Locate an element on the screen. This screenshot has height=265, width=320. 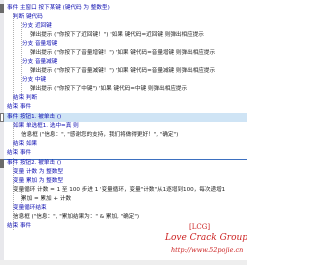
code-line: 变量 累加 为 整数型 is located at coordinates (123, 181).